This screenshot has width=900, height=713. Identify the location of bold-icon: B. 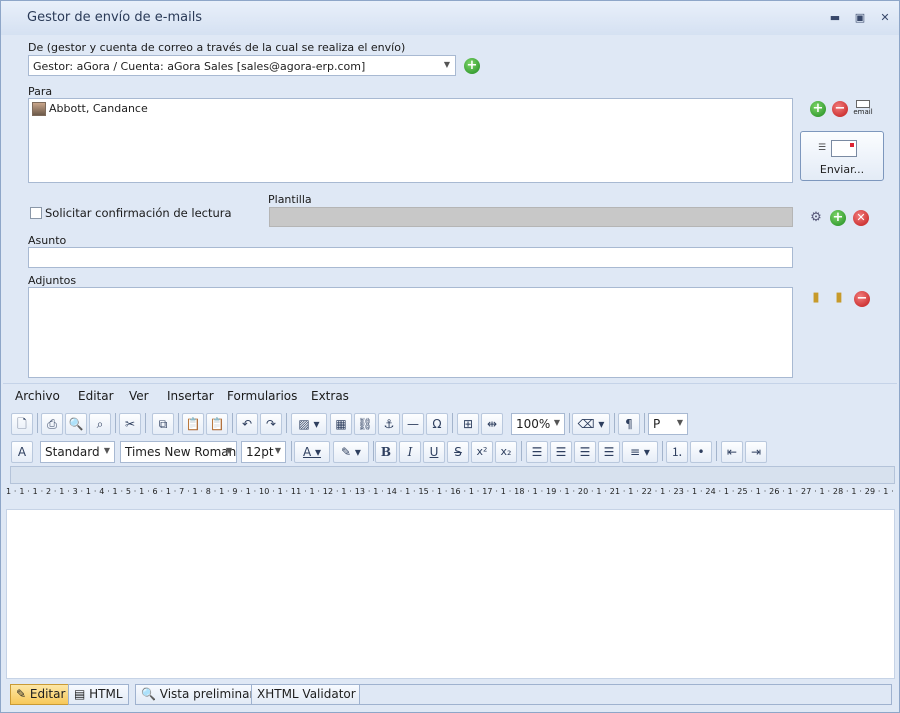
(386, 452).